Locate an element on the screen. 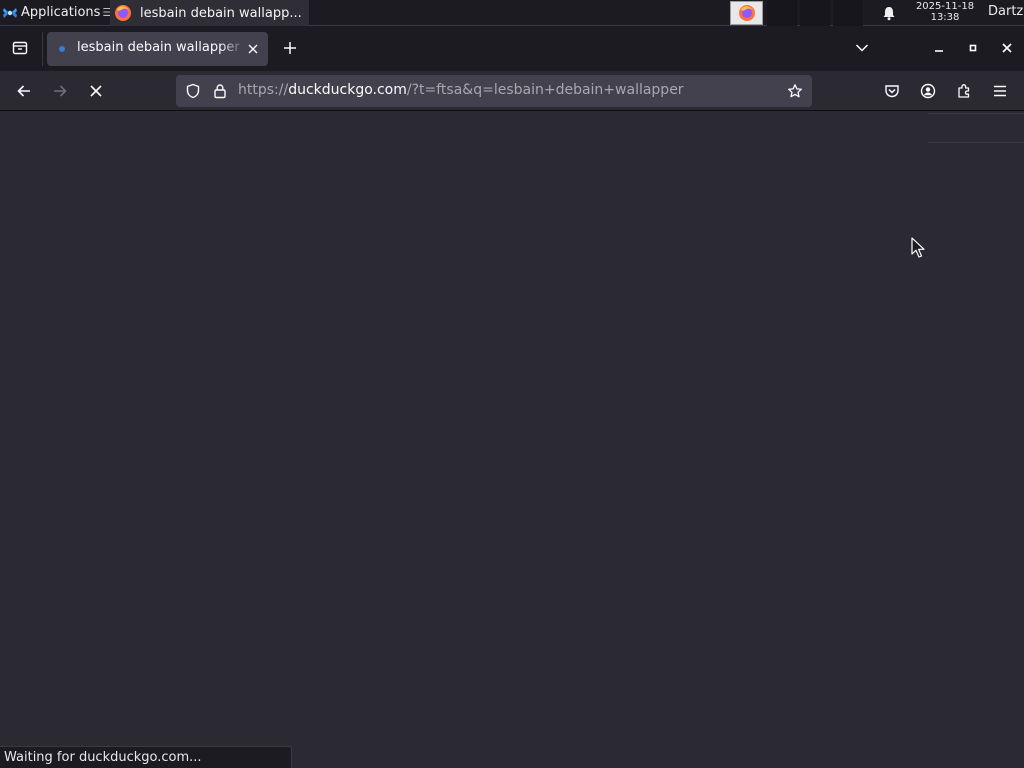  new-tab-button is located at coordinates (290, 48).